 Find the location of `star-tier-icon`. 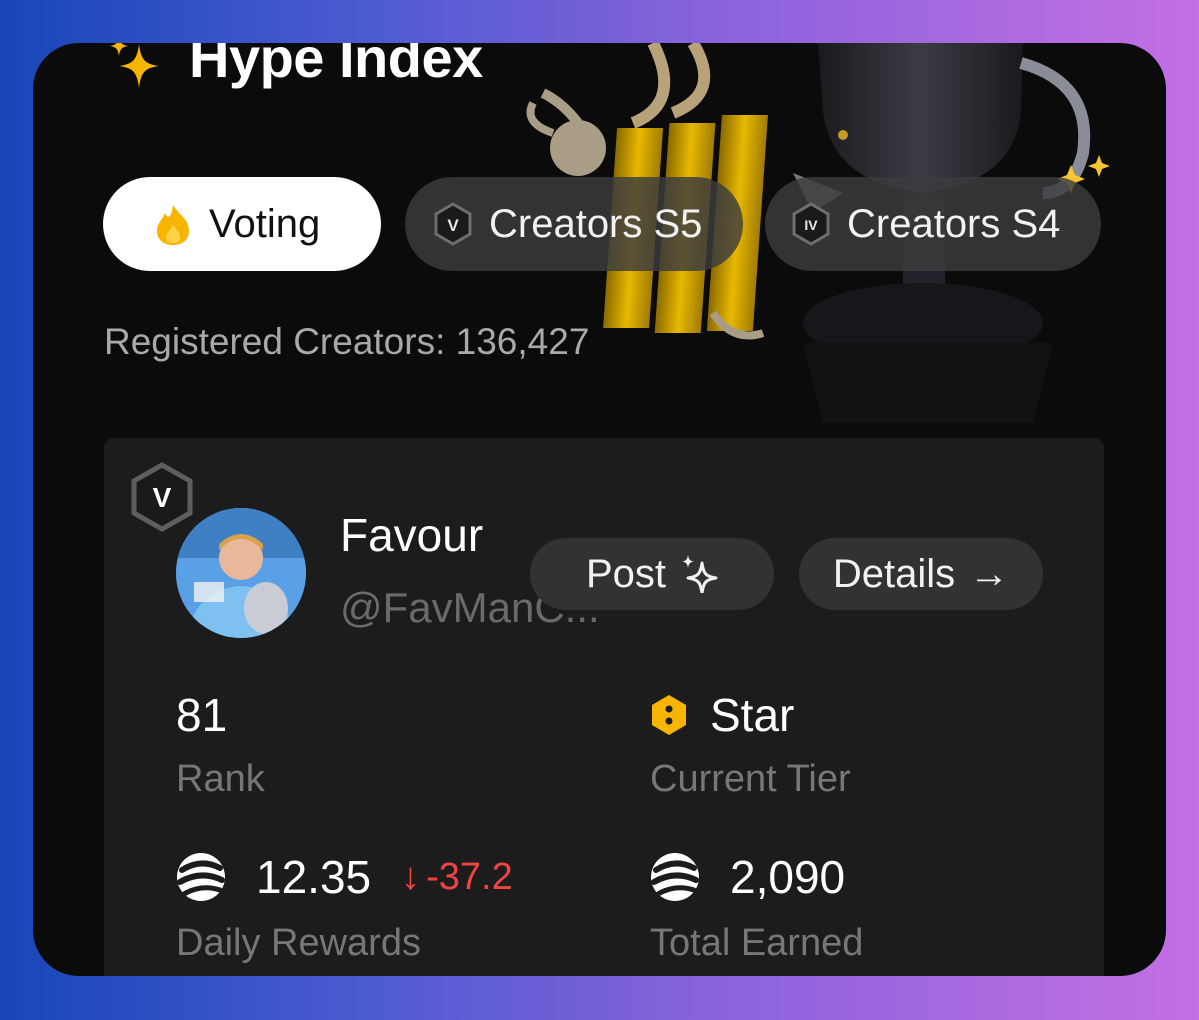

star-tier-icon is located at coordinates (669, 715).